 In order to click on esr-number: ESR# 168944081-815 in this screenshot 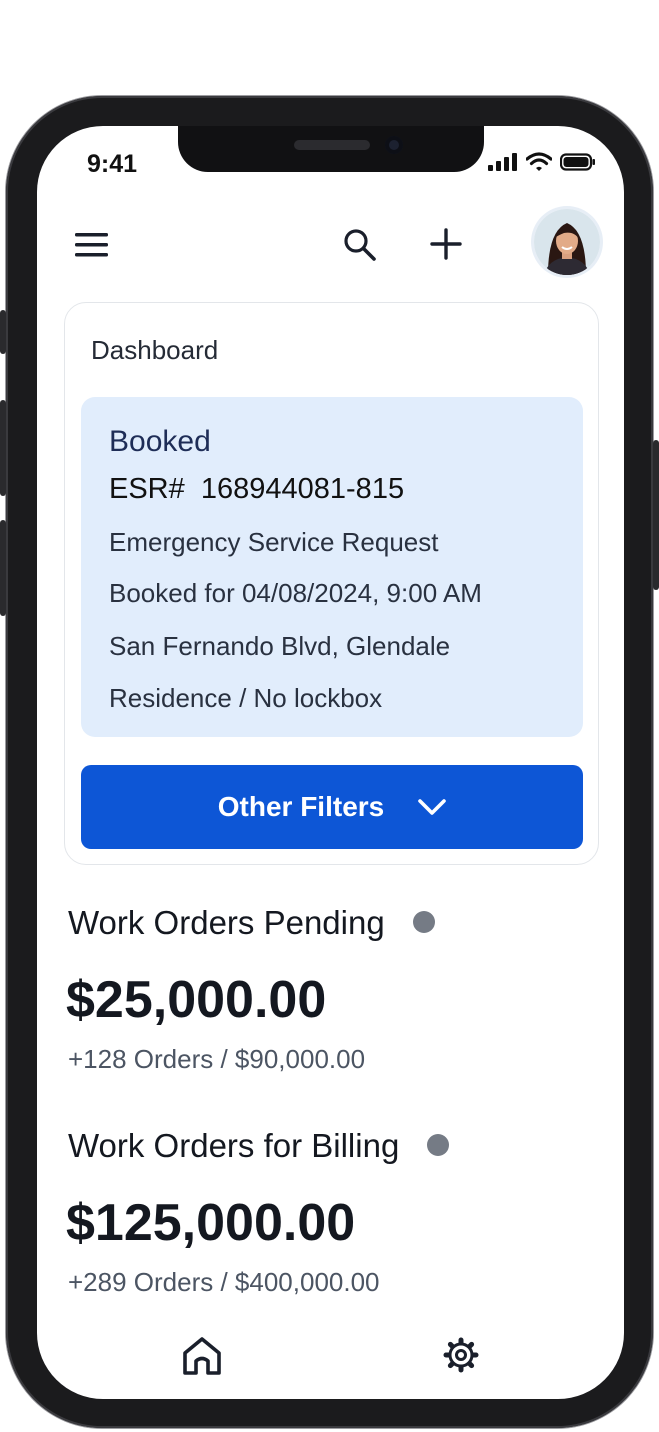, I will do `click(257, 489)`.